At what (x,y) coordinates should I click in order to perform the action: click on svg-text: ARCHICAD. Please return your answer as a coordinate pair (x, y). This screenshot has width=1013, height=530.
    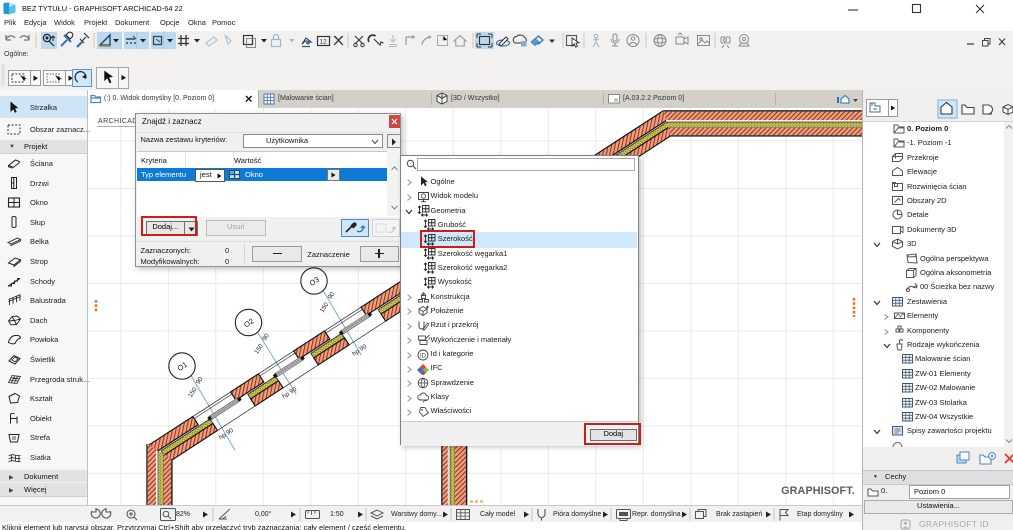
    Looking at the image, I should click on (118, 121).